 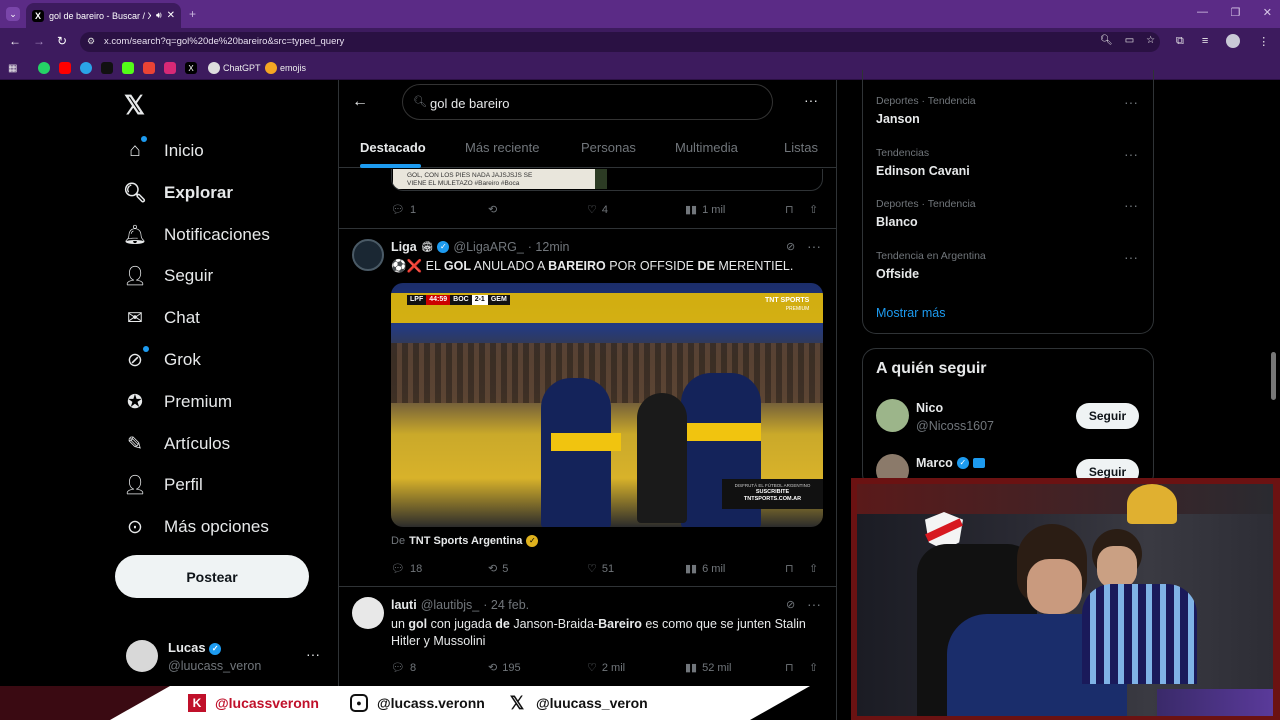 I want to click on apps-icon: ▦, so click(x=12, y=68).